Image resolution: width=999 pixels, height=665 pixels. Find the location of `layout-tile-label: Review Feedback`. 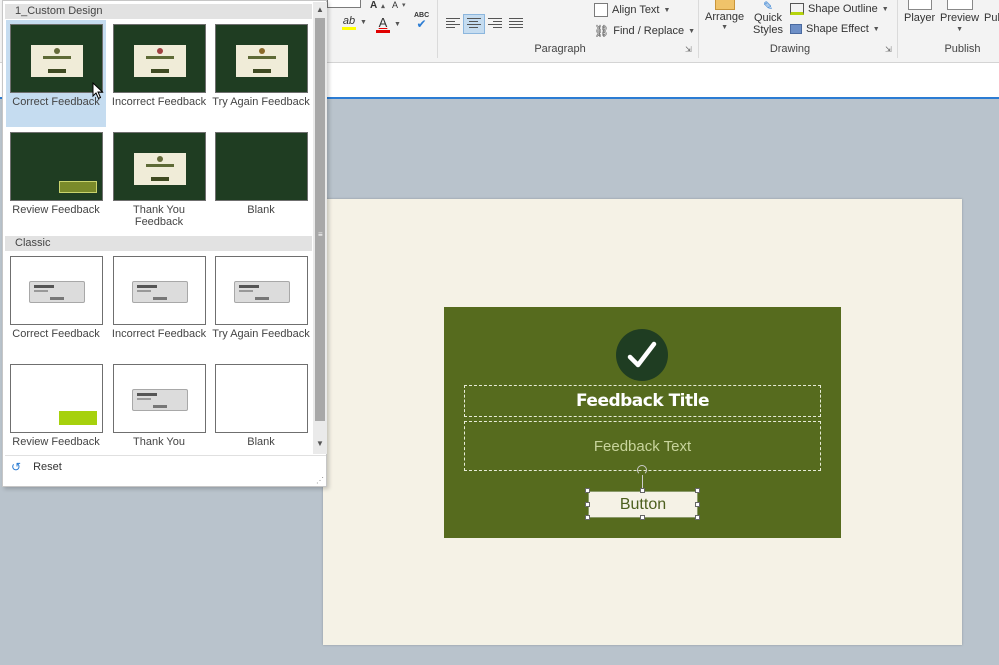

layout-tile-label: Review Feedback is located at coordinates (56, 442).